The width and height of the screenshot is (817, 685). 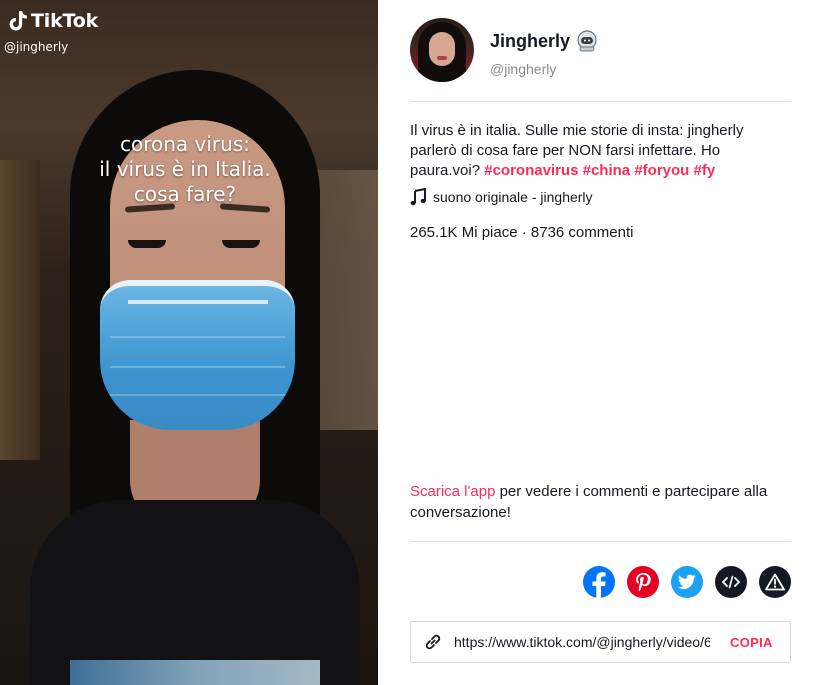 I want to click on avatar-face, so click(x=442, y=49).